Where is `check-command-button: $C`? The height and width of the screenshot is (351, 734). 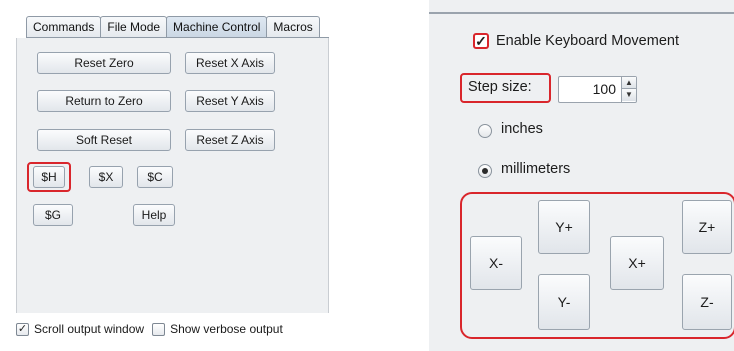
check-command-button: $C is located at coordinates (155, 177).